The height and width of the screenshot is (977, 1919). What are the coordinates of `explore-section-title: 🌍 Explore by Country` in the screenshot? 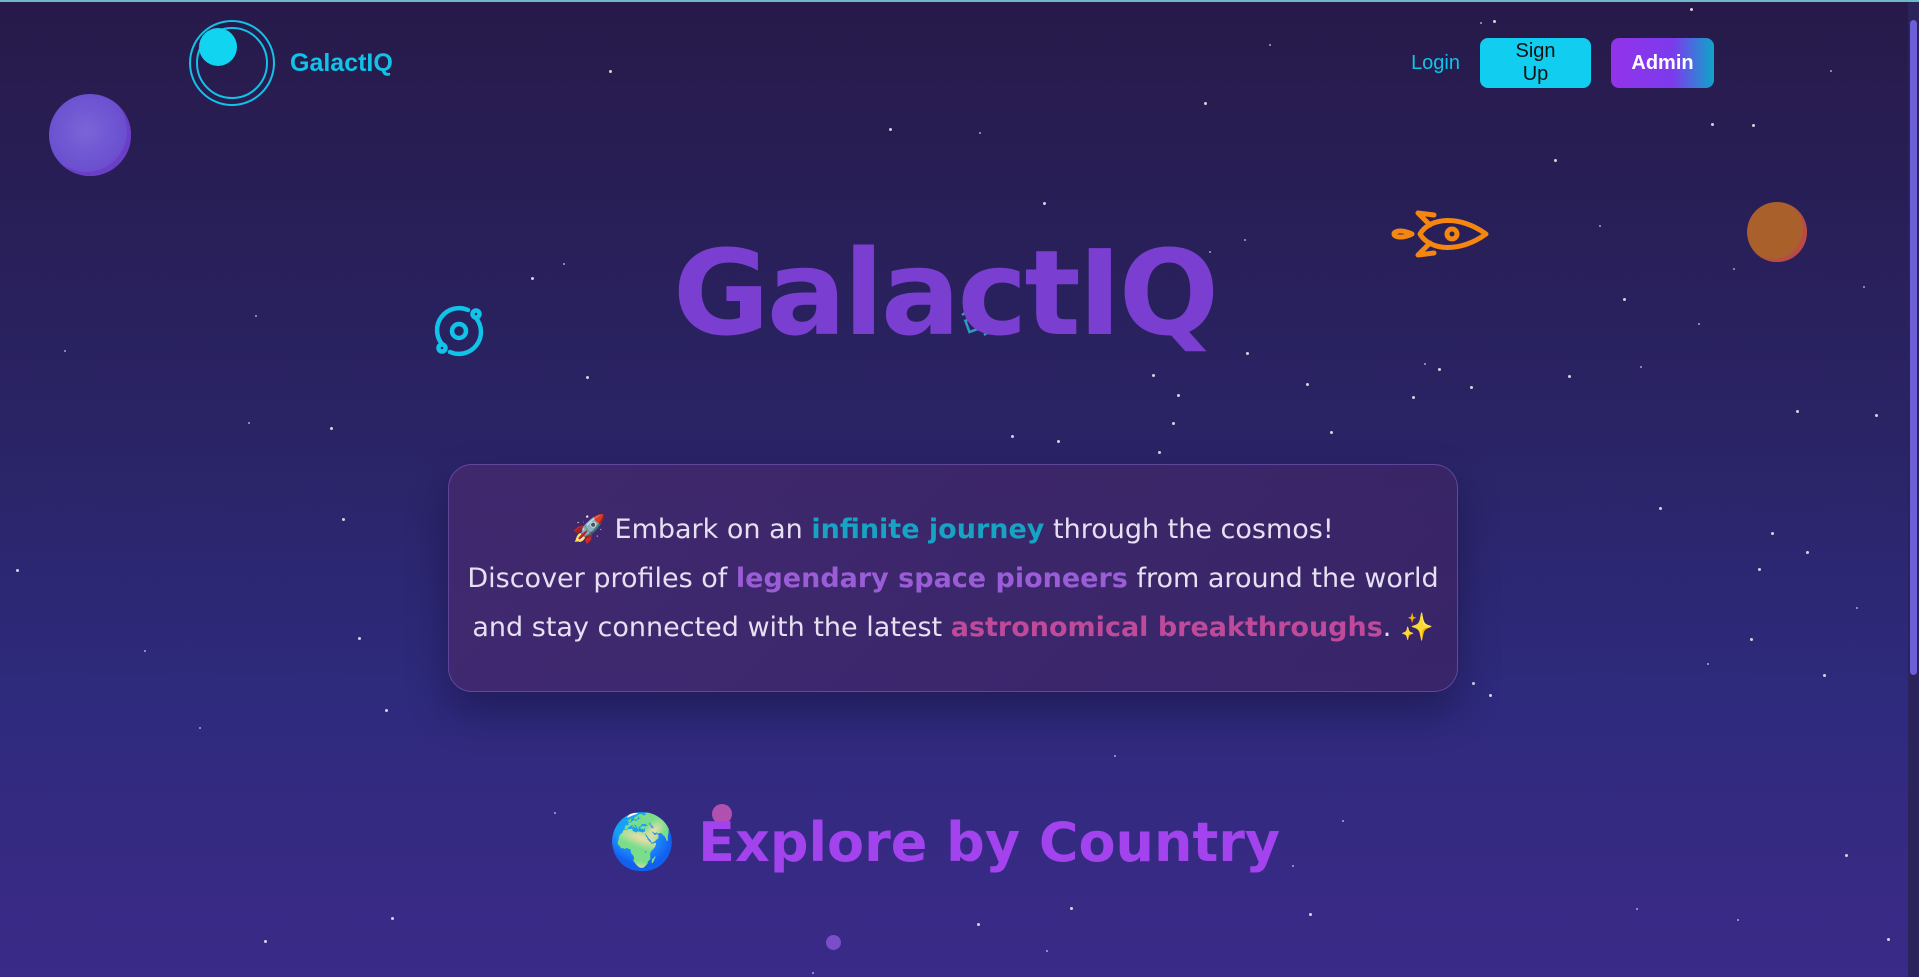 It's located at (959, 842).